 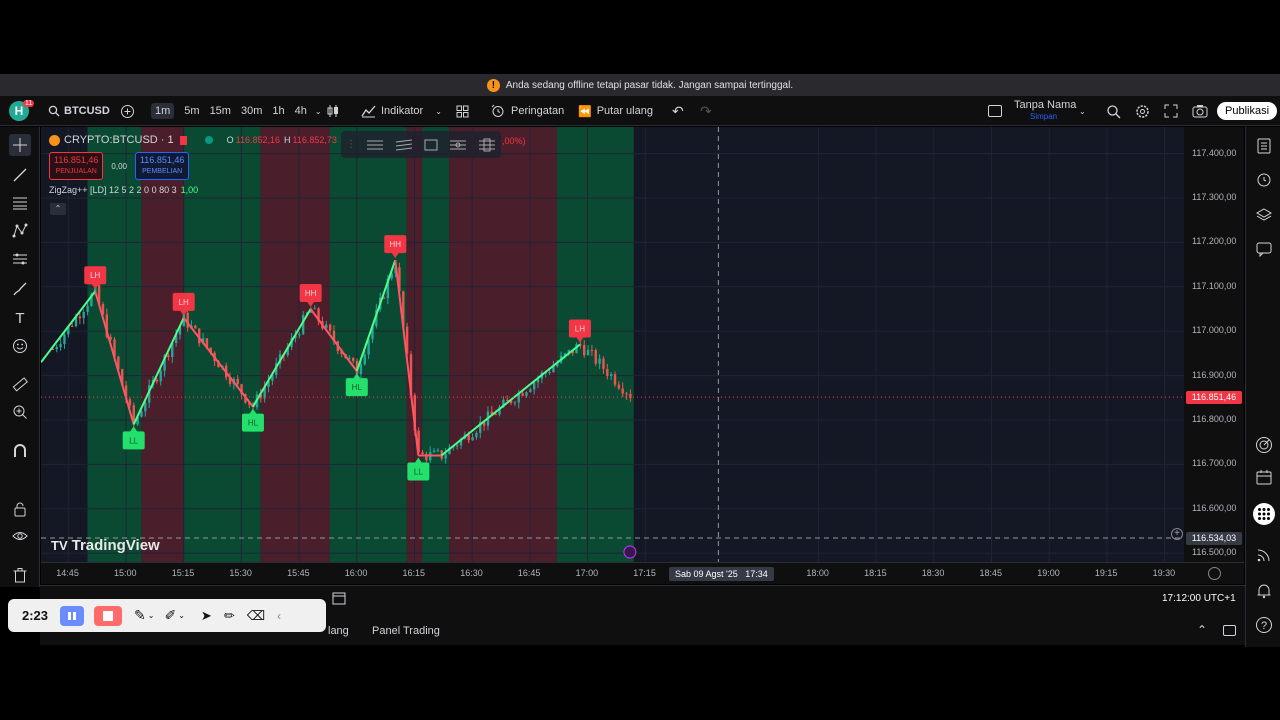 I want to click on indicator-legend: ZigZag++ [LD] 12 5 2 2 0 0 80 3 1,00, so click(x=123, y=190).